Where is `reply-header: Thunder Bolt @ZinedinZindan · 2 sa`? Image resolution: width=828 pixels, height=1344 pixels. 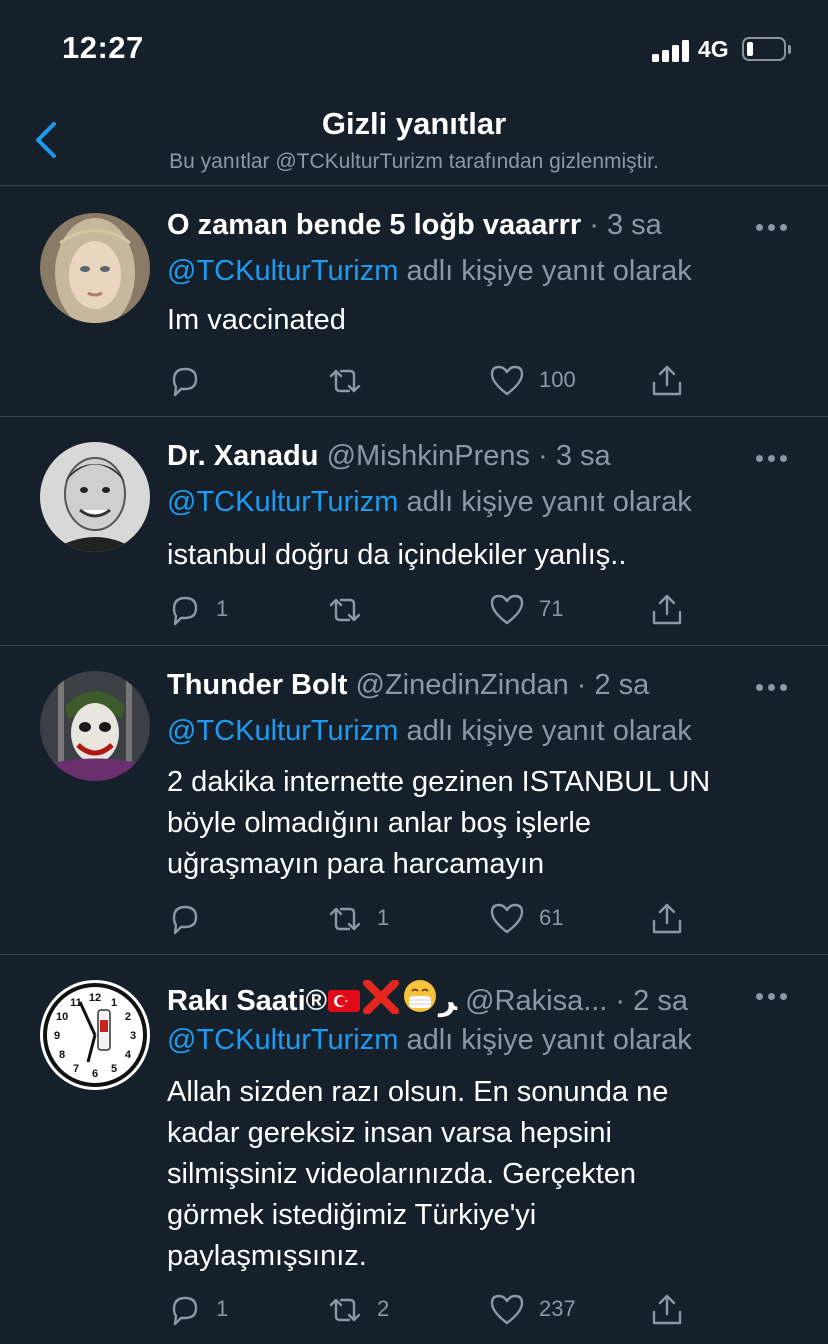
reply-header: Thunder Bolt @ZinedinZindan · 2 sa is located at coordinates (408, 685).